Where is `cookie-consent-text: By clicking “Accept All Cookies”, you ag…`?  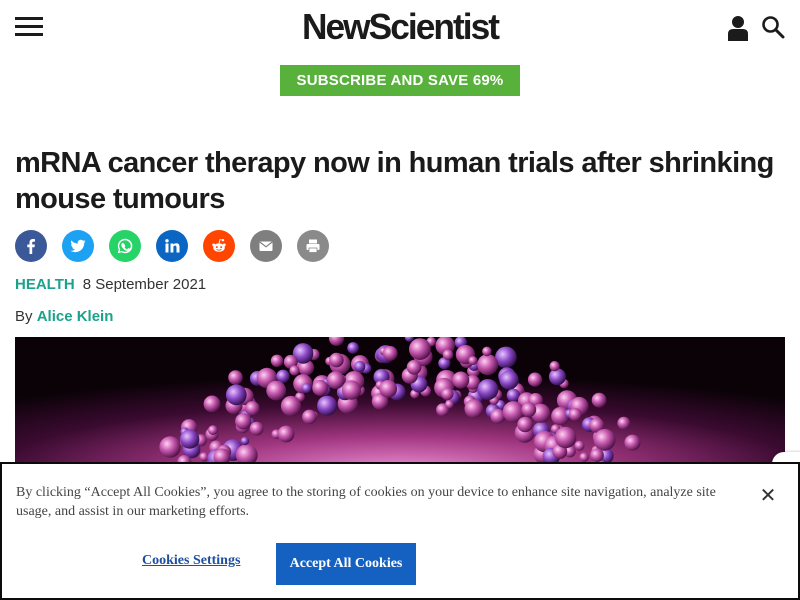
cookie-consent-text: By clicking “Accept All Cookies”, you ag… is located at coordinates (366, 502).